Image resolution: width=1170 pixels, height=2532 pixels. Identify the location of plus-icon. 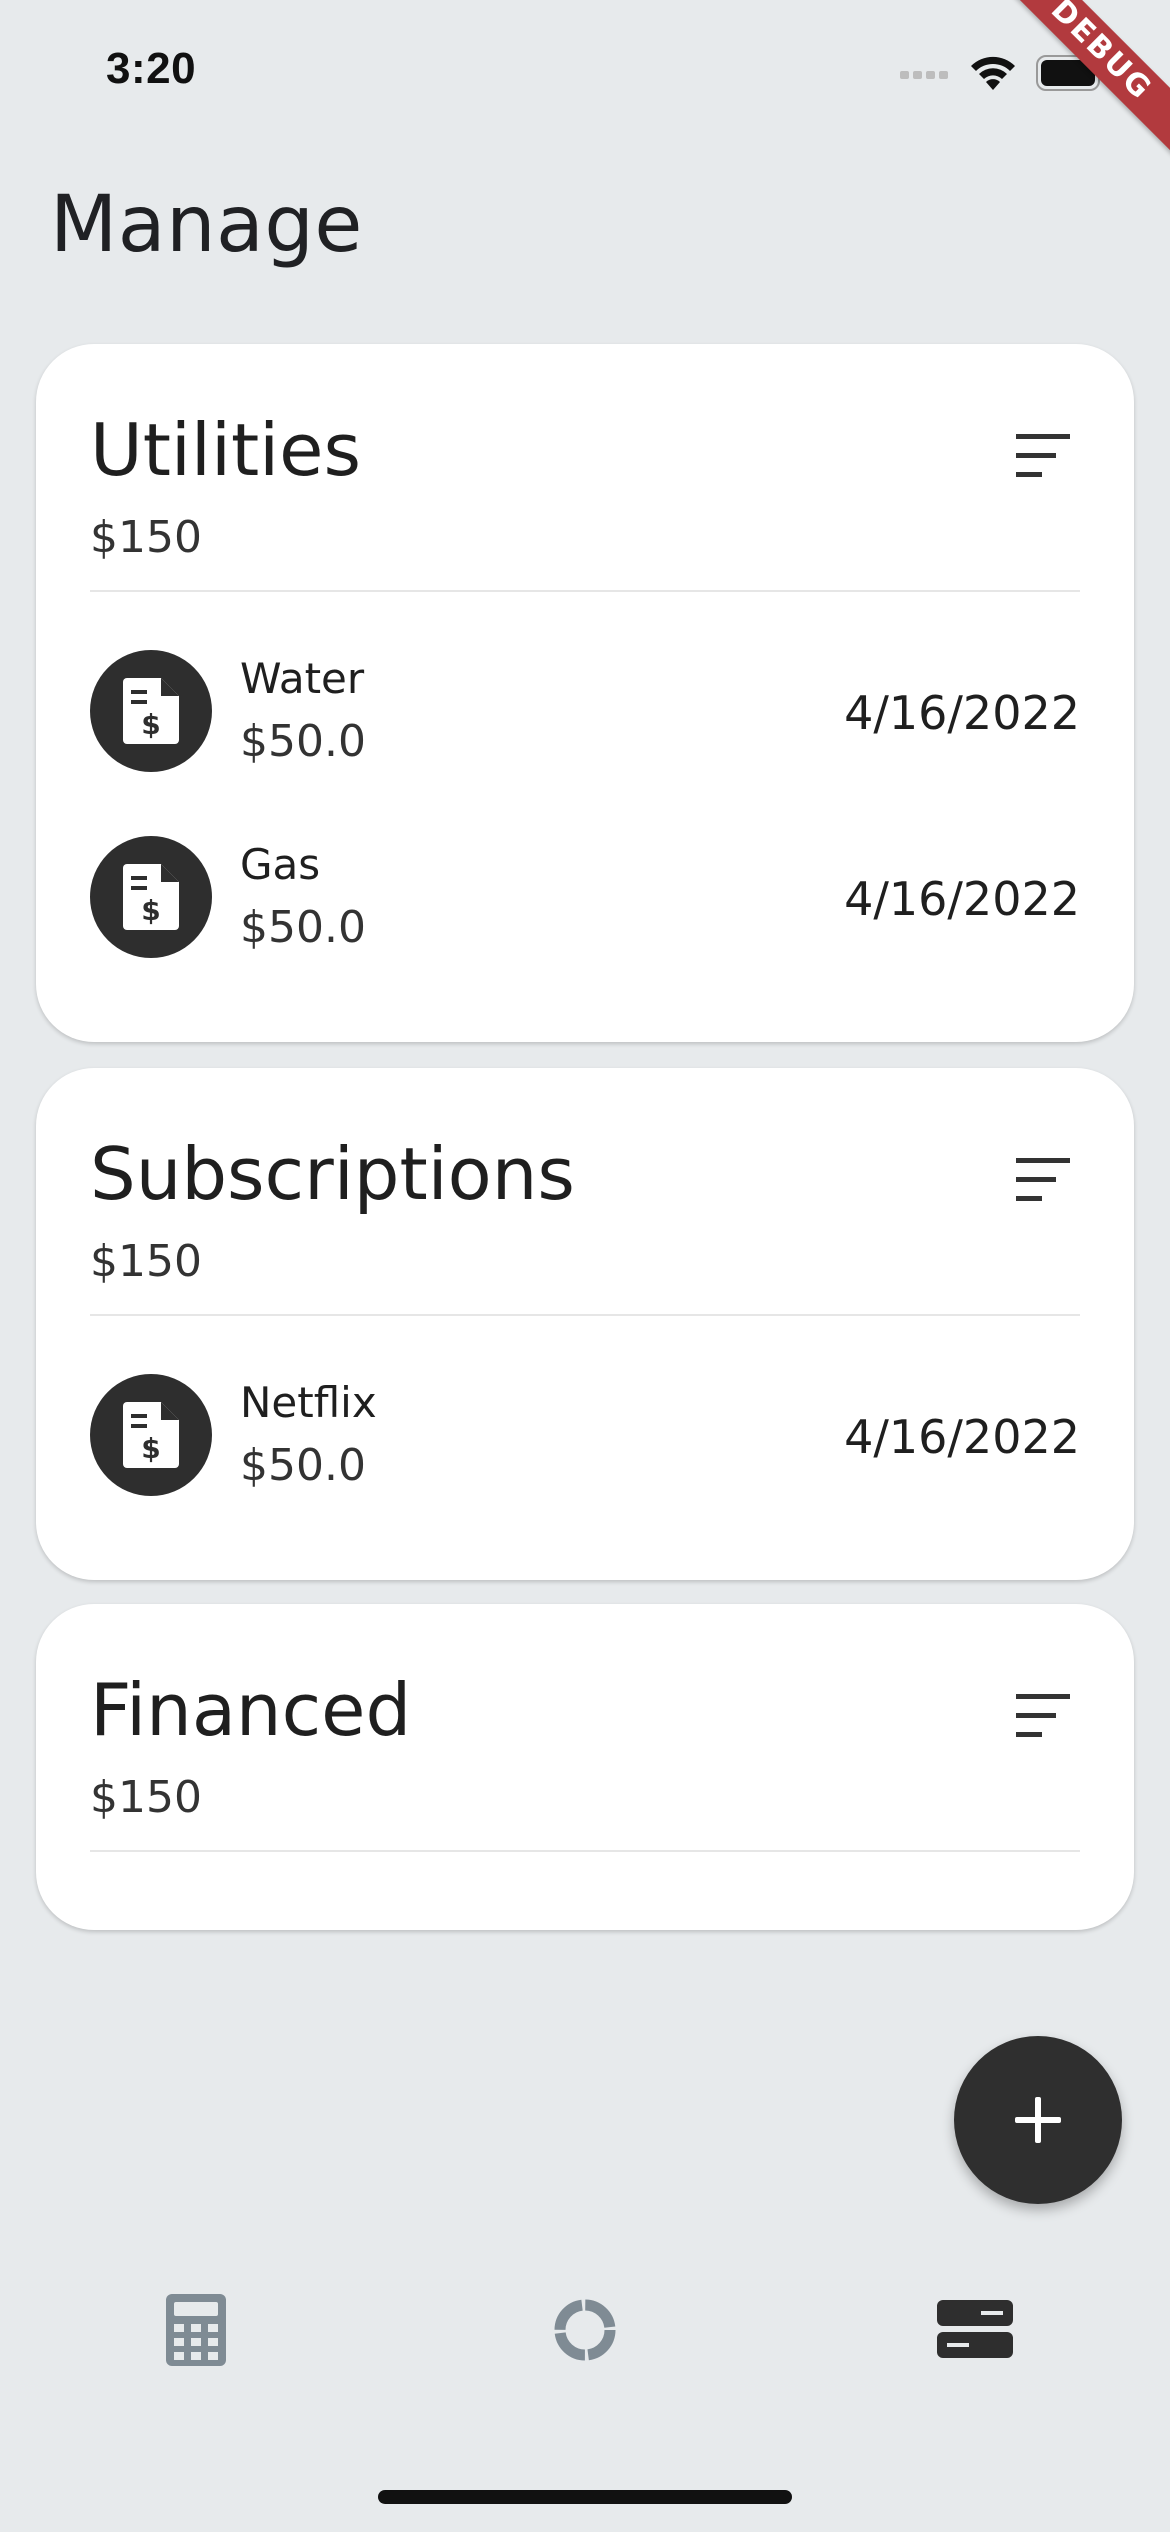
(1038, 2120).